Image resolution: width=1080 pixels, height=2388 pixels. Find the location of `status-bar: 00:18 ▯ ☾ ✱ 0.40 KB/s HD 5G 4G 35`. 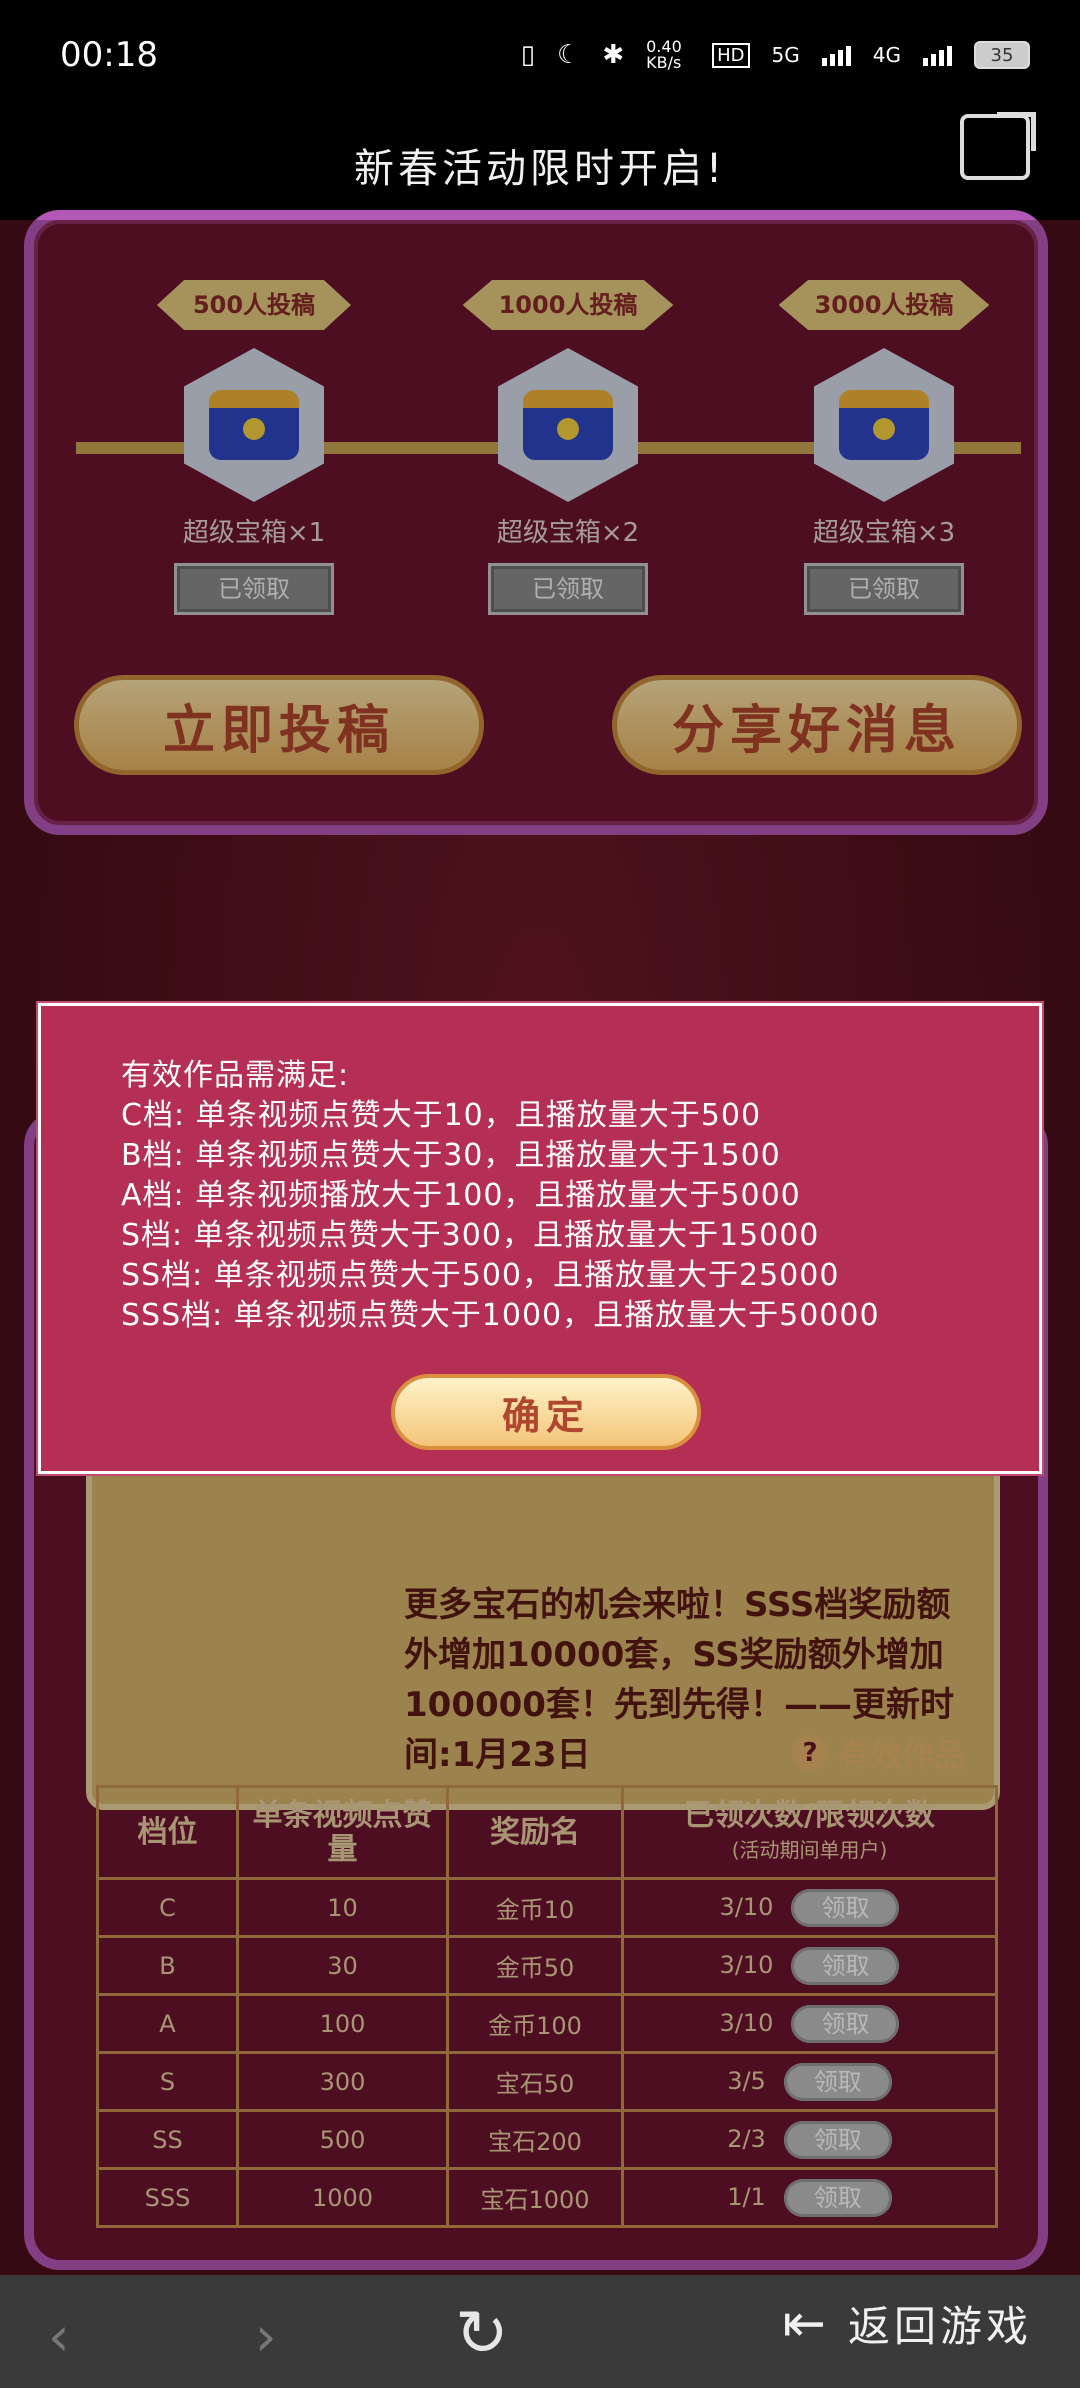

status-bar: 00:18 ▯ ☾ ✱ 0.40 KB/s HD 5G 4G 35 is located at coordinates (540, 55).